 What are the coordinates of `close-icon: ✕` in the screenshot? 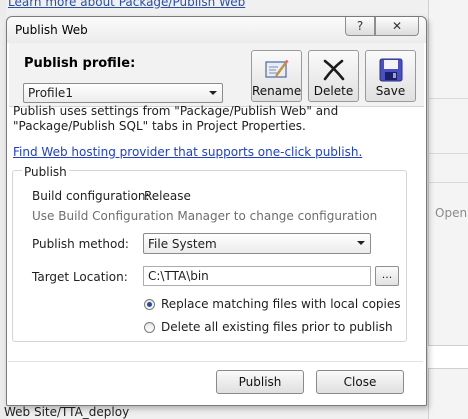 It's located at (397, 26).